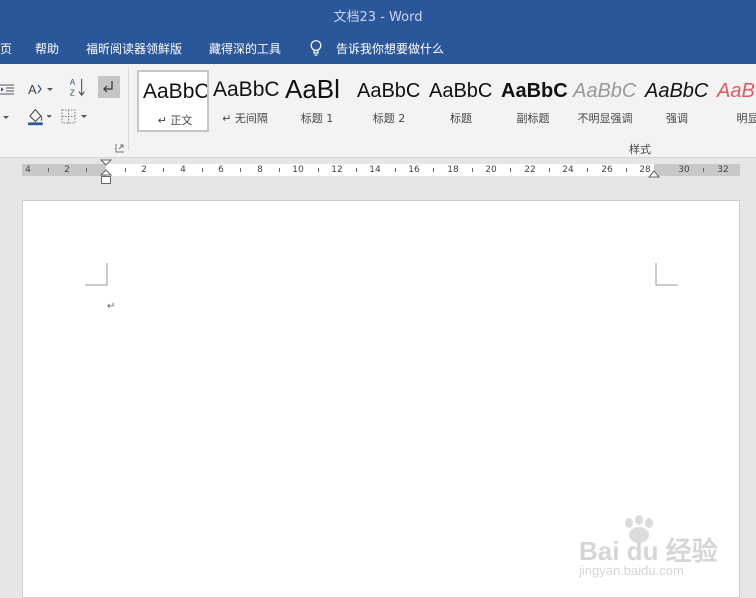 Image resolution: width=756 pixels, height=598 pixels. I want to click on ribbon-tabs: 页 帮助 福昕阅读器领鲜版 藏得深的工具 告诉我你想要做什么, so click(378, 47).